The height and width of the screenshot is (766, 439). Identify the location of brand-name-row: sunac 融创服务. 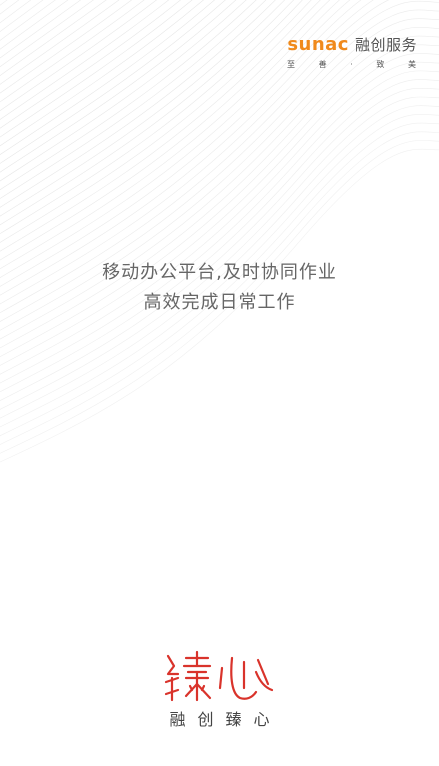
(347, 44).